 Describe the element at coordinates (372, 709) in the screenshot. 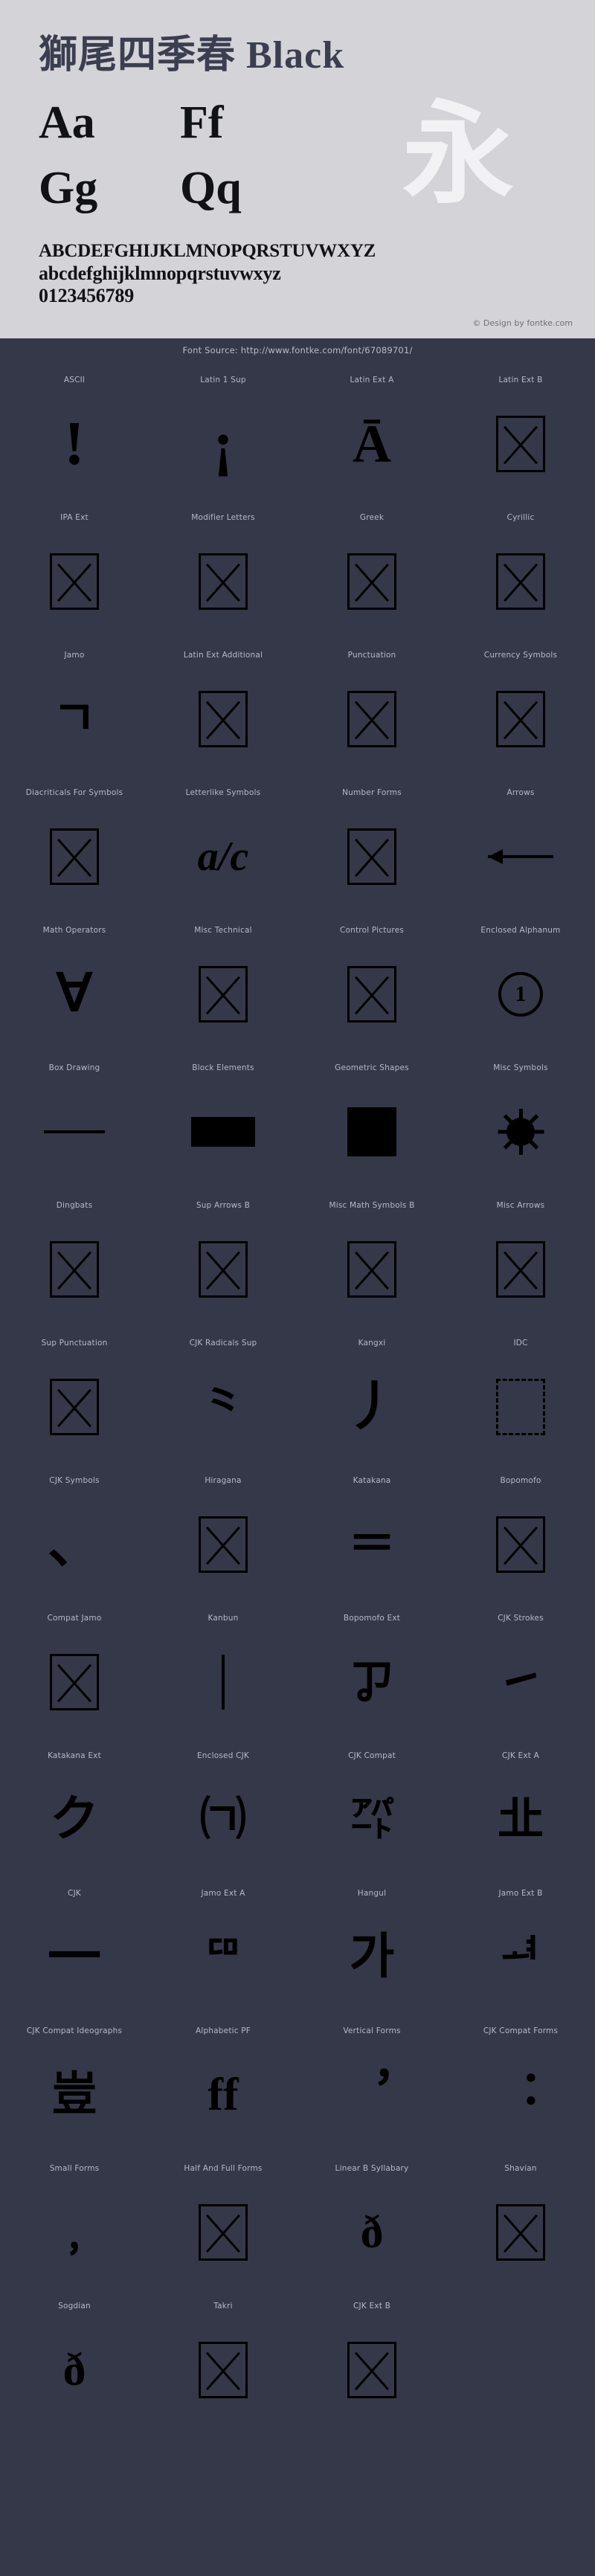

I see `unicode-block-cell: Punctuation` at that location.